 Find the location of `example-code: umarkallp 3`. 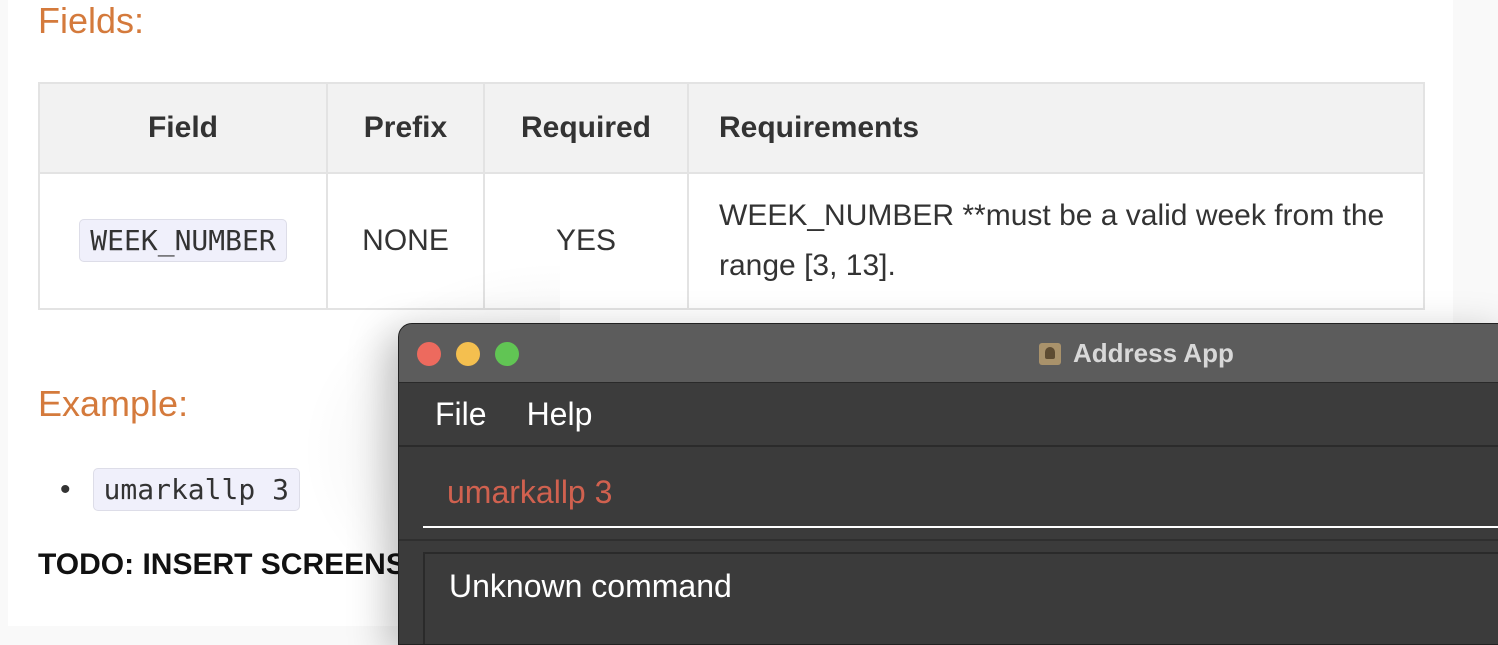

example-code: umarkallp 3 is located at coordinates (196, 489).